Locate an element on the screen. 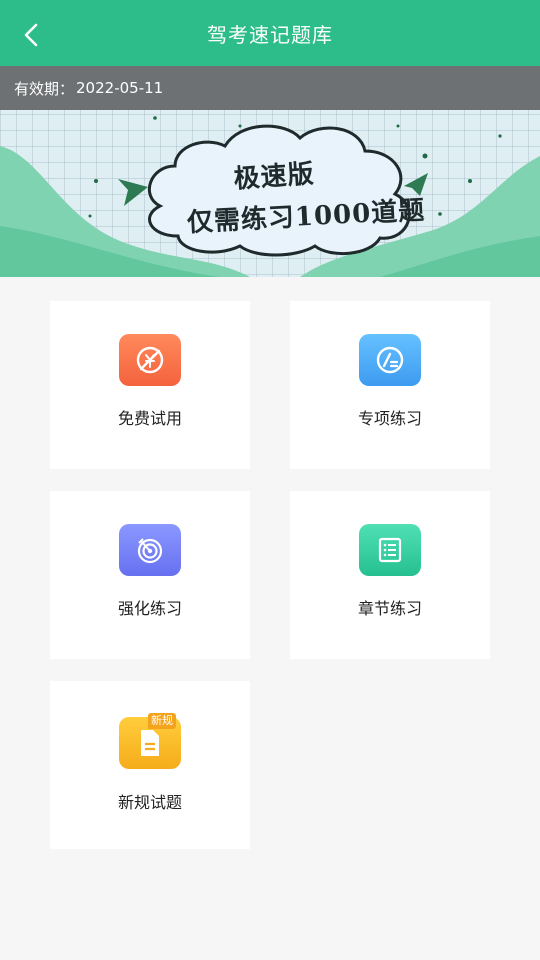 Image resolution: width=540 pixels, height=960 pixels. app-header: 驾考速记题库 is located at coordinates (270, 33).